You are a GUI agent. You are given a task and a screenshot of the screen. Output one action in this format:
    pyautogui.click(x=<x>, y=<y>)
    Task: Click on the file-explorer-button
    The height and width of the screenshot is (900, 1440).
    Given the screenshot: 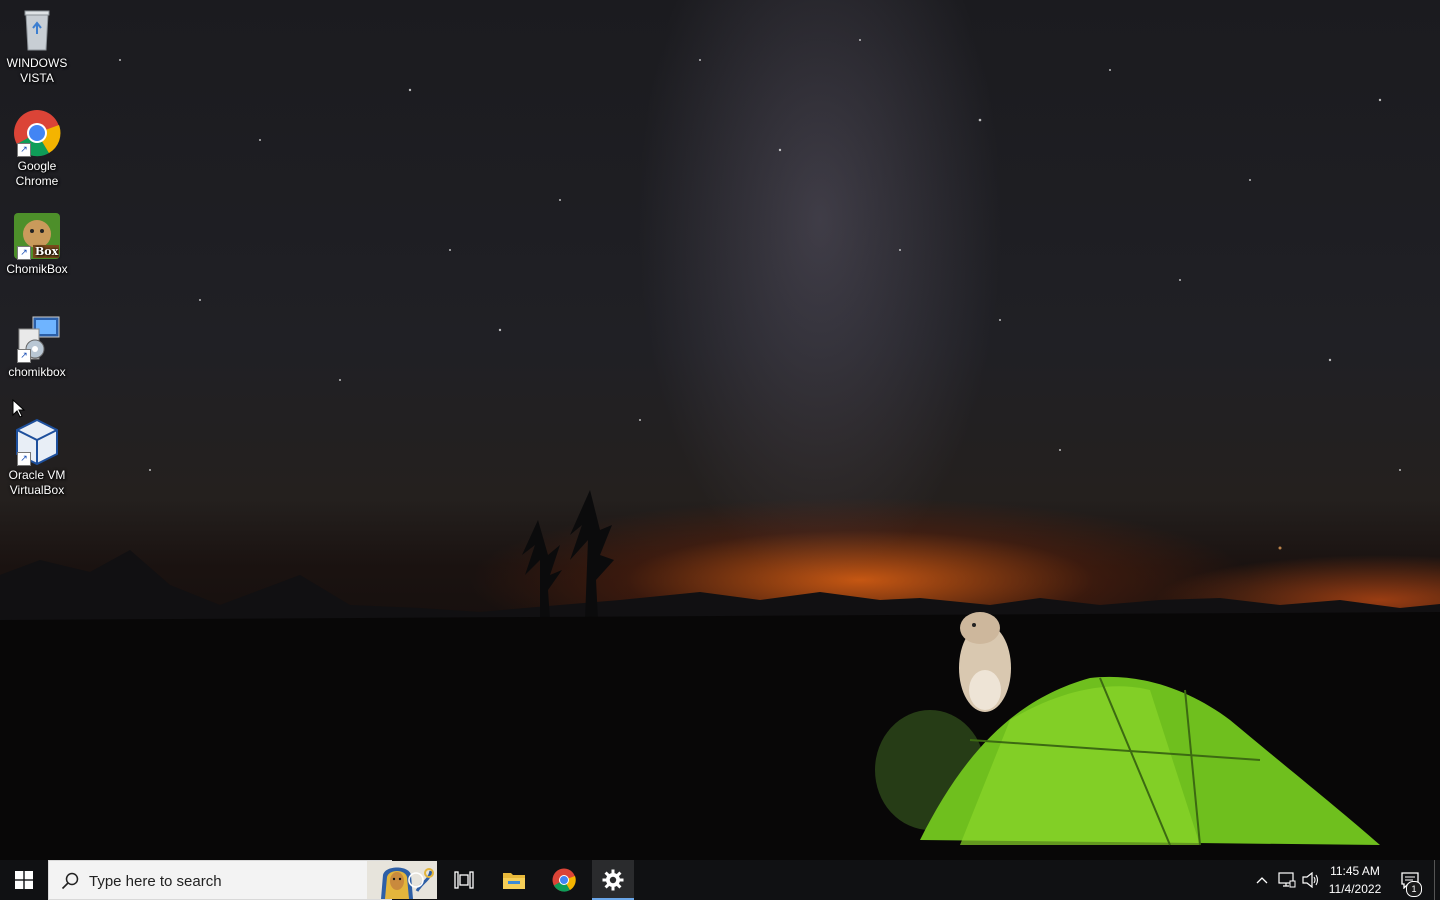 What is the action you would take?
    pyautogui.click(x=514, y=880)
    